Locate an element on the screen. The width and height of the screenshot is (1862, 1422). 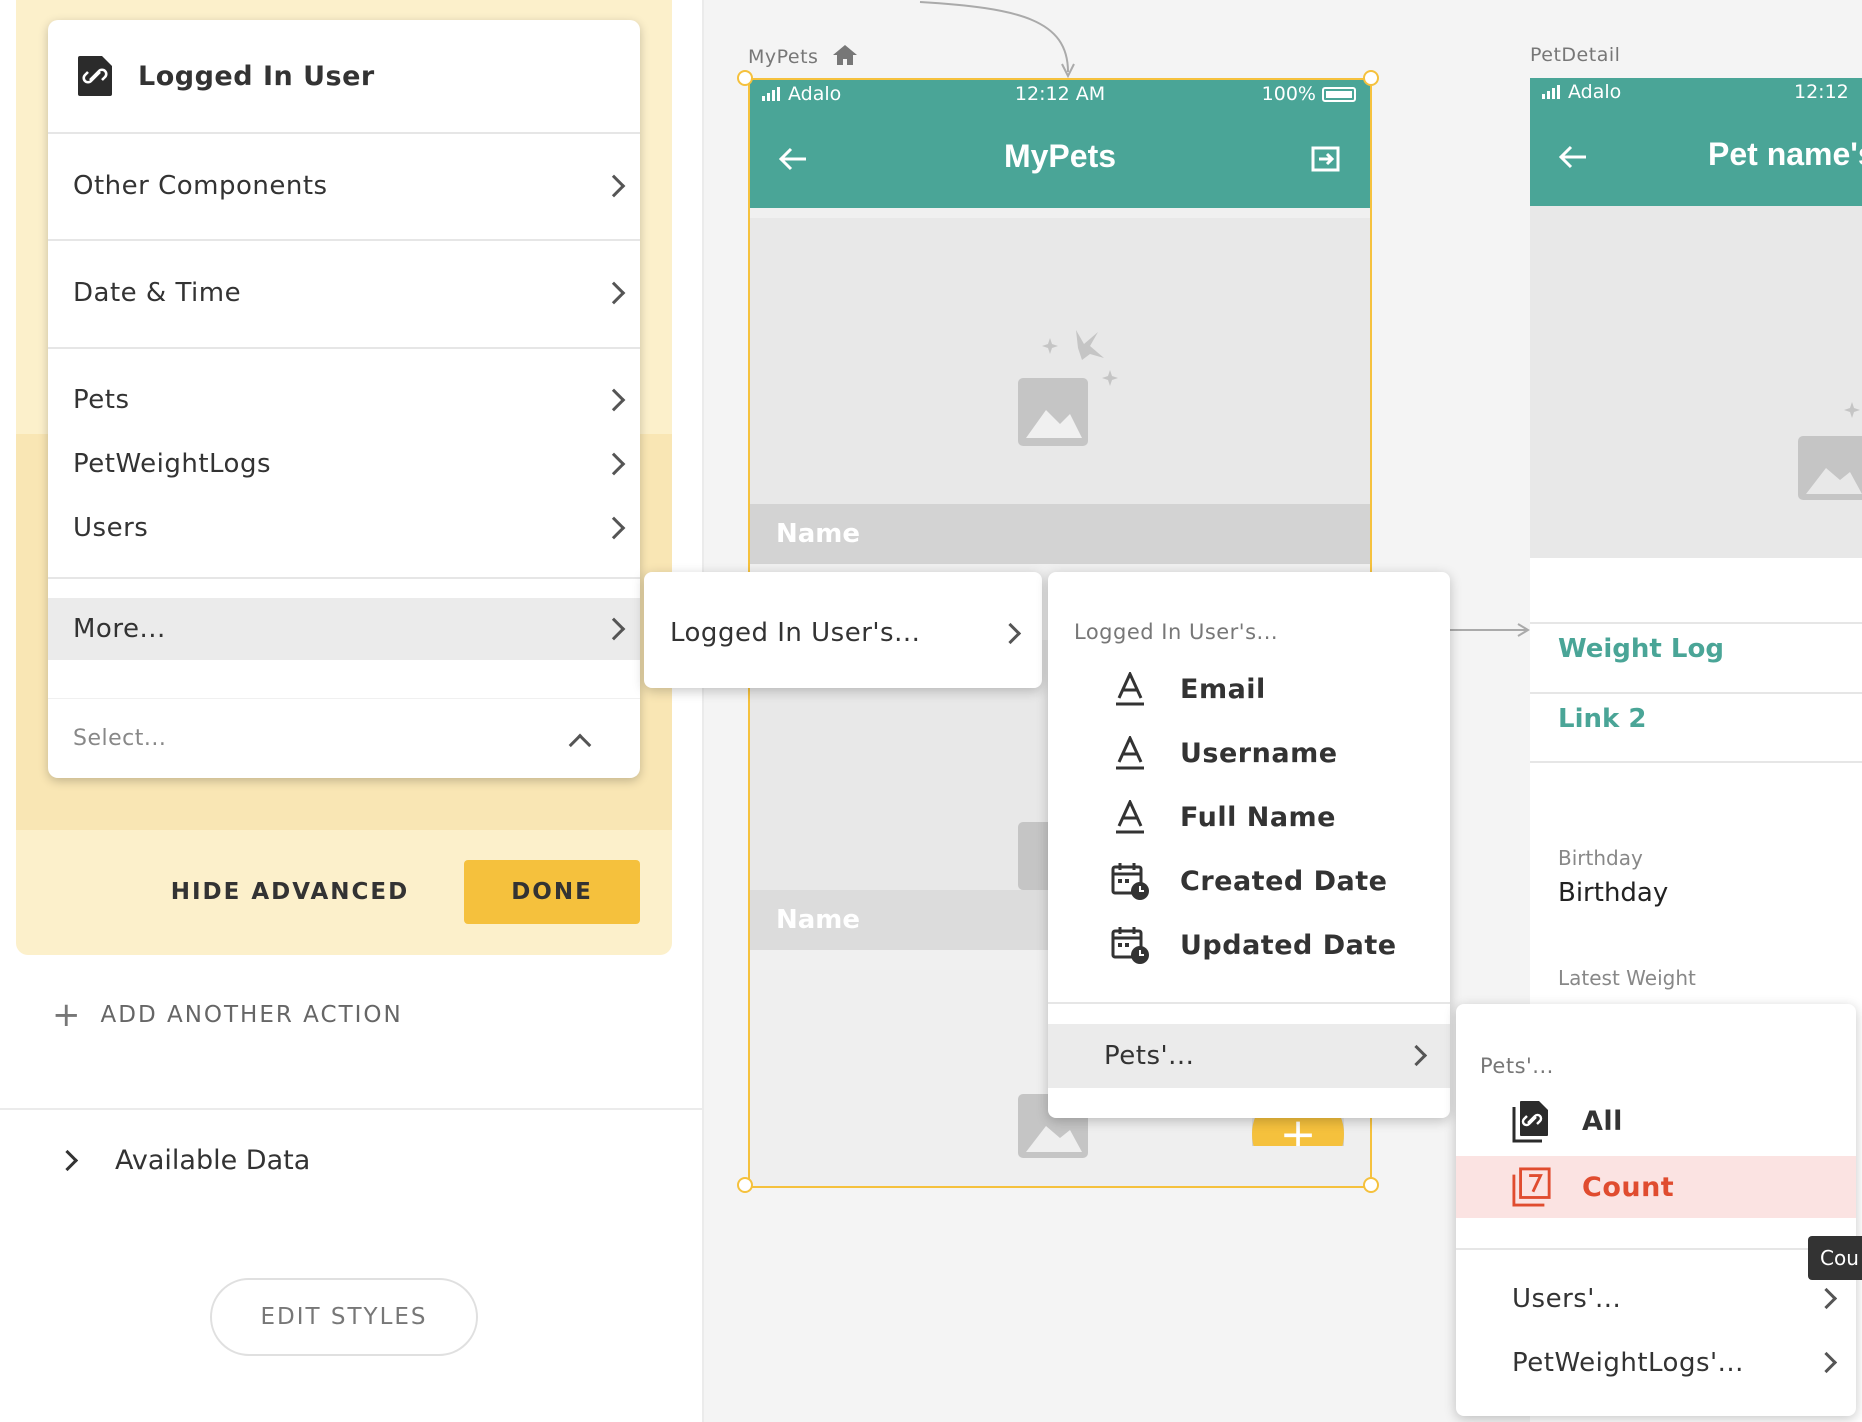
count-number-icon is located at coordinates (1532, 1187).